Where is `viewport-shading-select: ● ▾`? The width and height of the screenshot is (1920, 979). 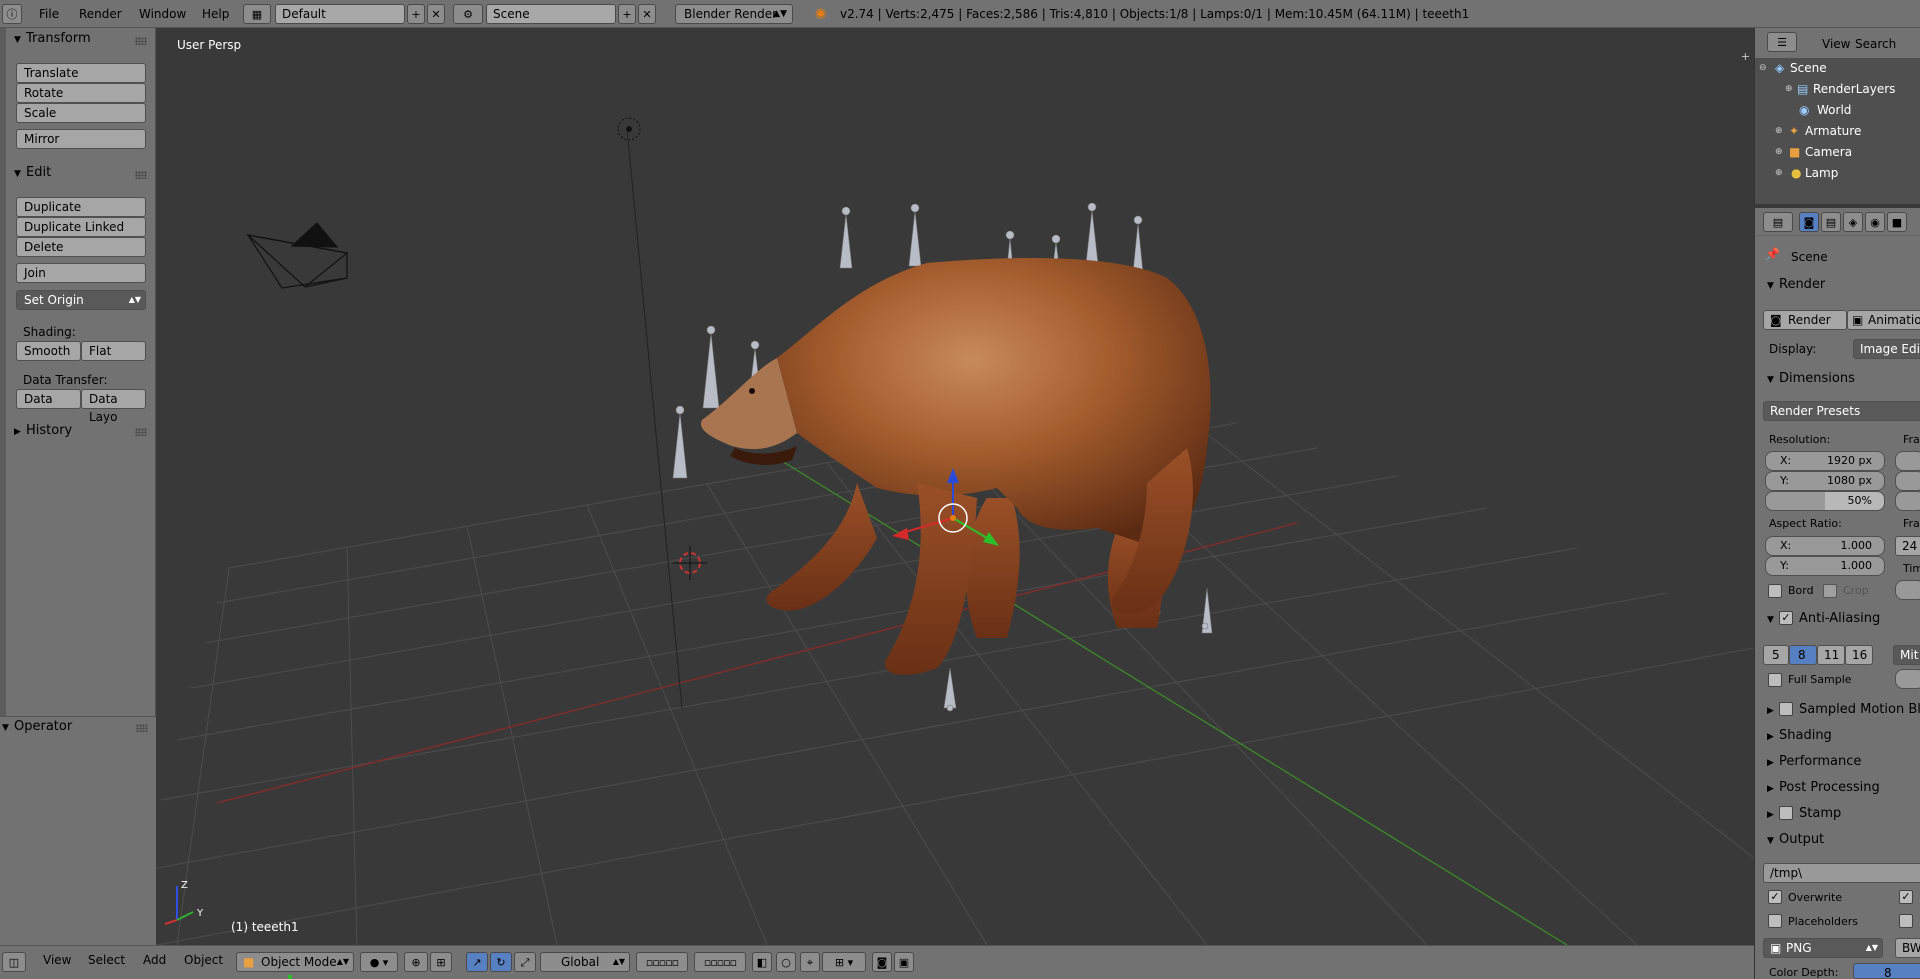
viewport-shading-select: ● ▾ is located at coordinates (379, 962).